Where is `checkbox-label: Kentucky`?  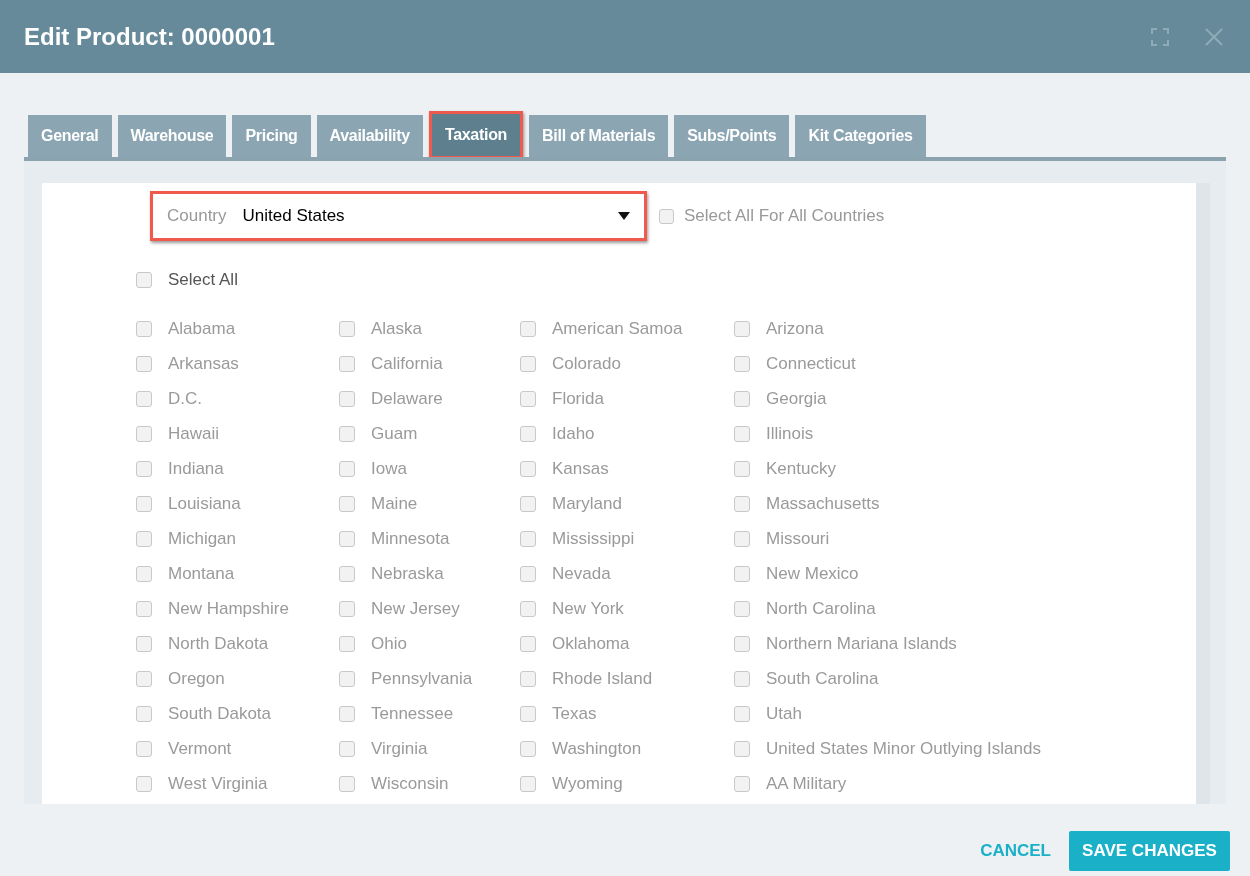 checkbox-label: Kentucky is located at coordinates (801, 469).